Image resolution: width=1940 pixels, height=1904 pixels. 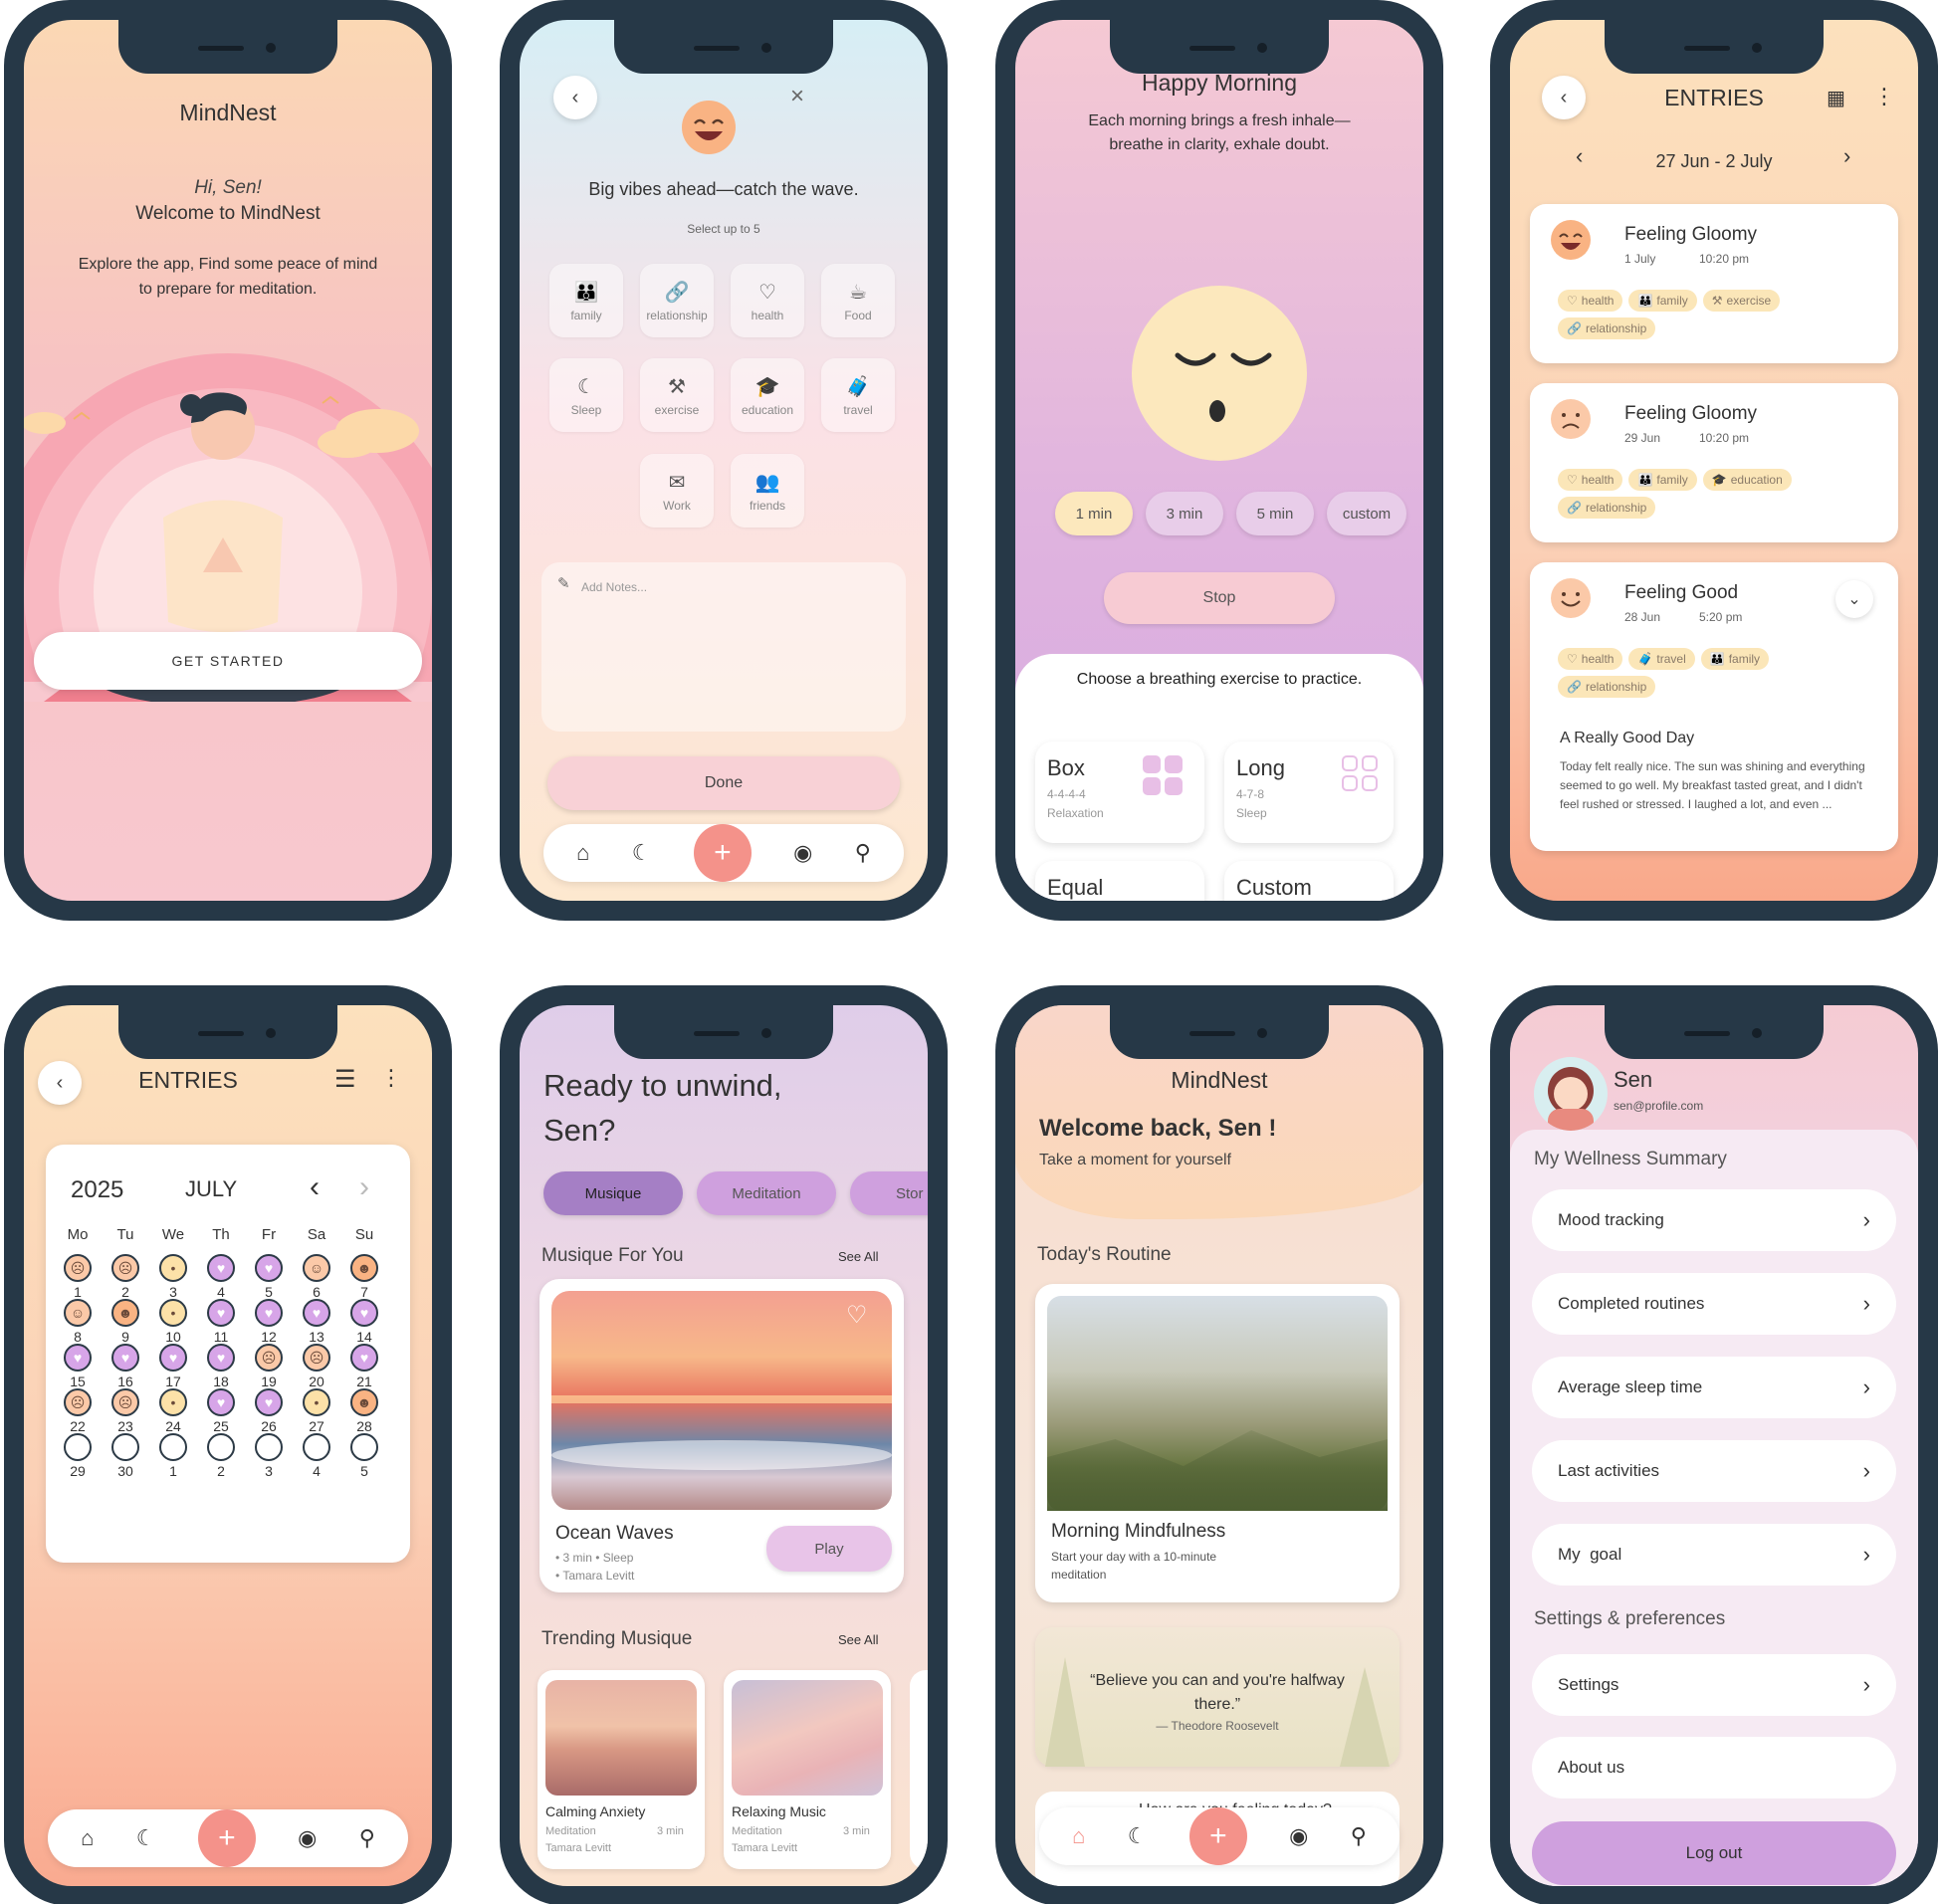 What do you see at coordinates (1714, 1220) in the screenshot?
I see `menu-mood-tracking: Mood tracking ›` at bounding box center [1714, 1220].